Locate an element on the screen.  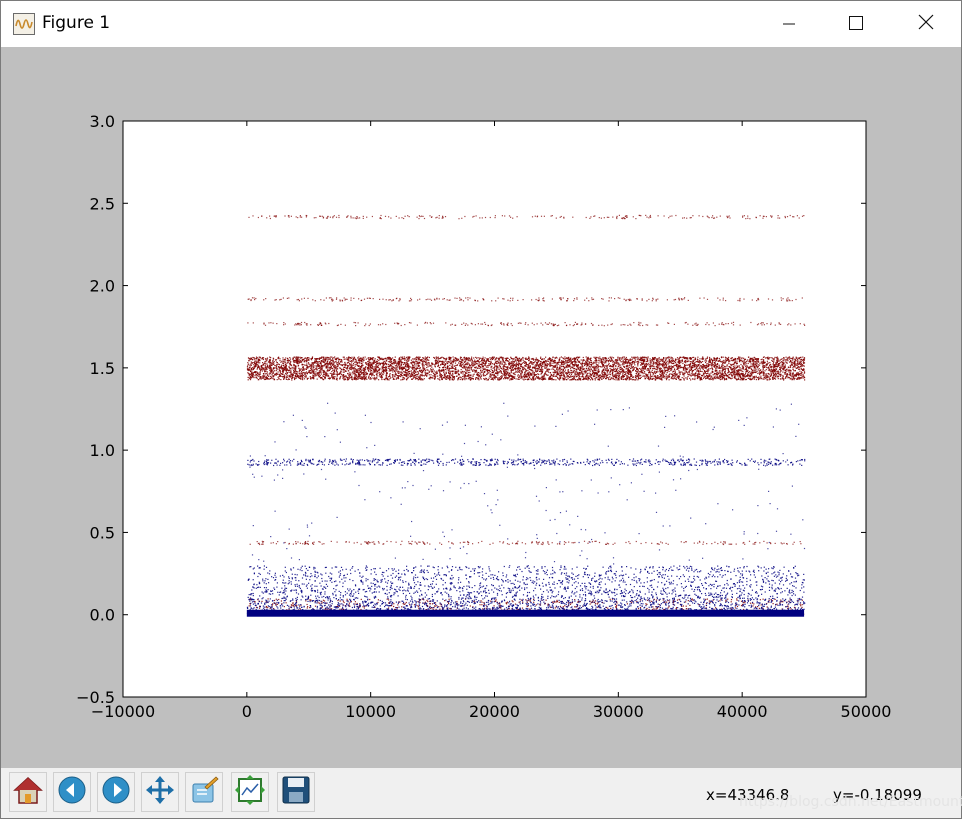
title-bar: Figure 1 is located at coordinates (481, 24).